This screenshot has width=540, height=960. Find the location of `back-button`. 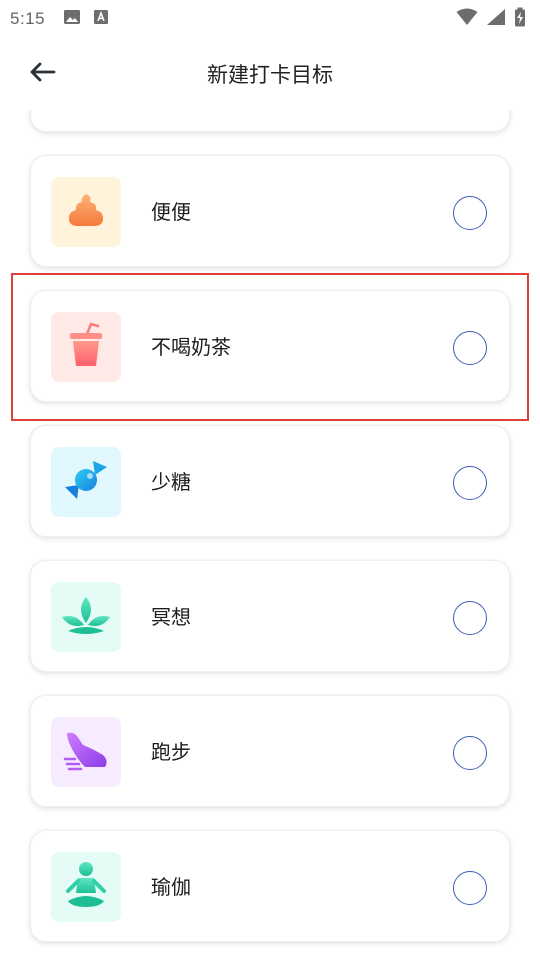

back-button is located at coordinates (42, 74).